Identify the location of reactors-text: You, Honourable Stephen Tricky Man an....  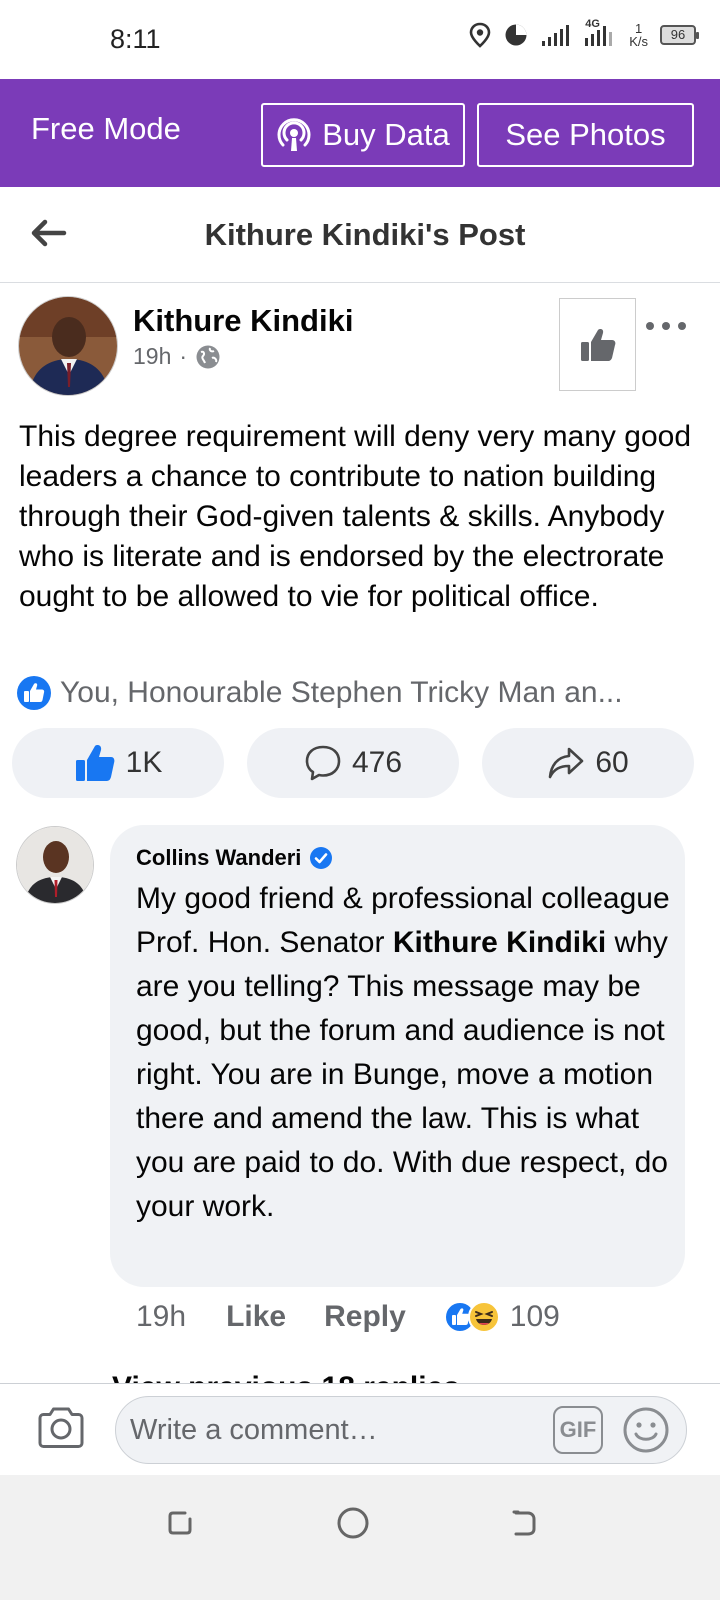
(341, 692).